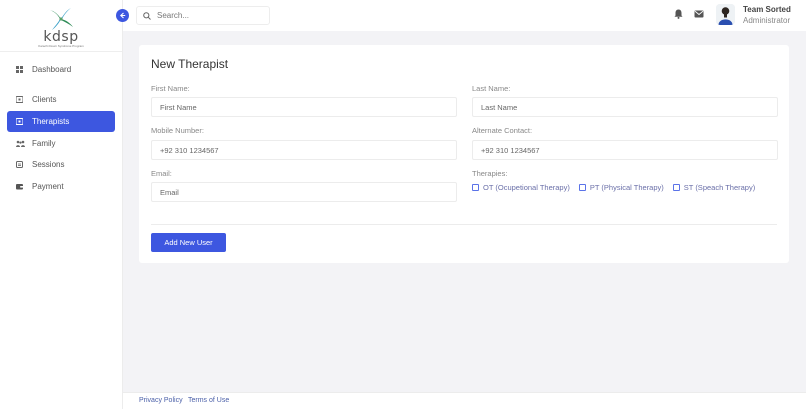  What do you see at coordinates (161, 400) in the screenshot?
I see `privacy-policy-link: Privacy Policy` at bounding box center [161, 400].